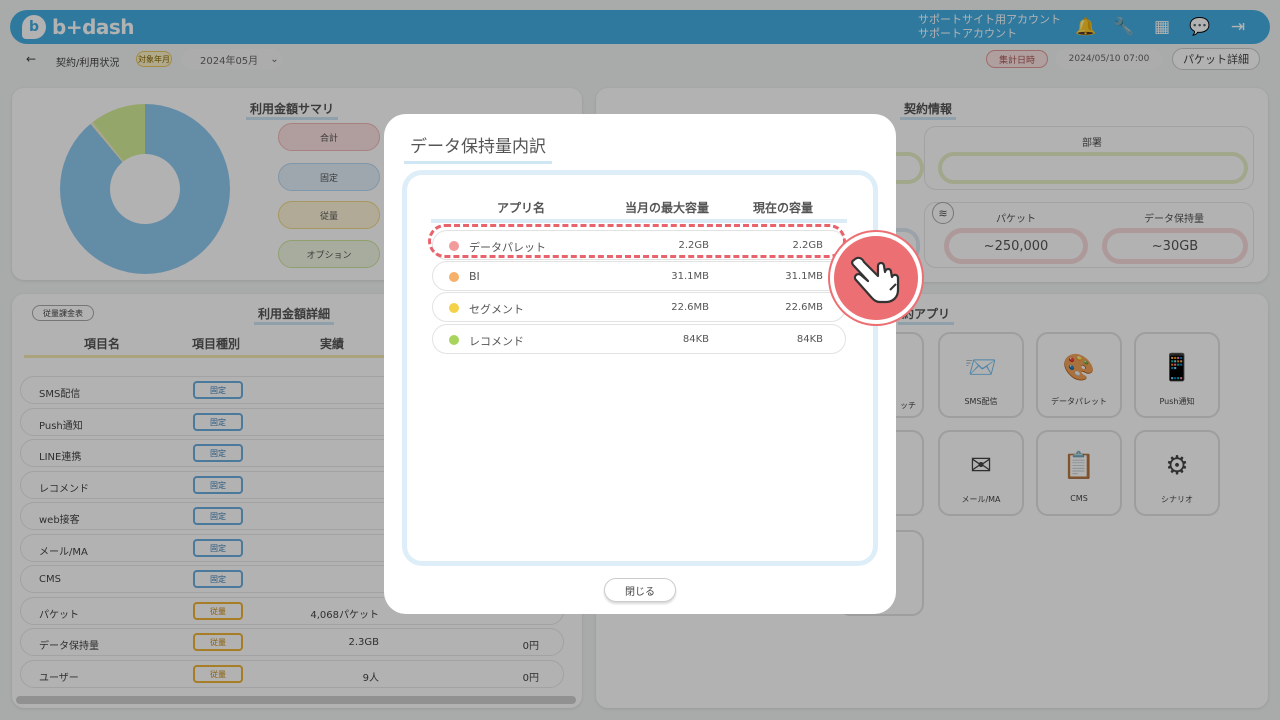 The width and height of the screenshot is (1280, 720). I want to click on row-max: 31.1MB, so click(690, 276).